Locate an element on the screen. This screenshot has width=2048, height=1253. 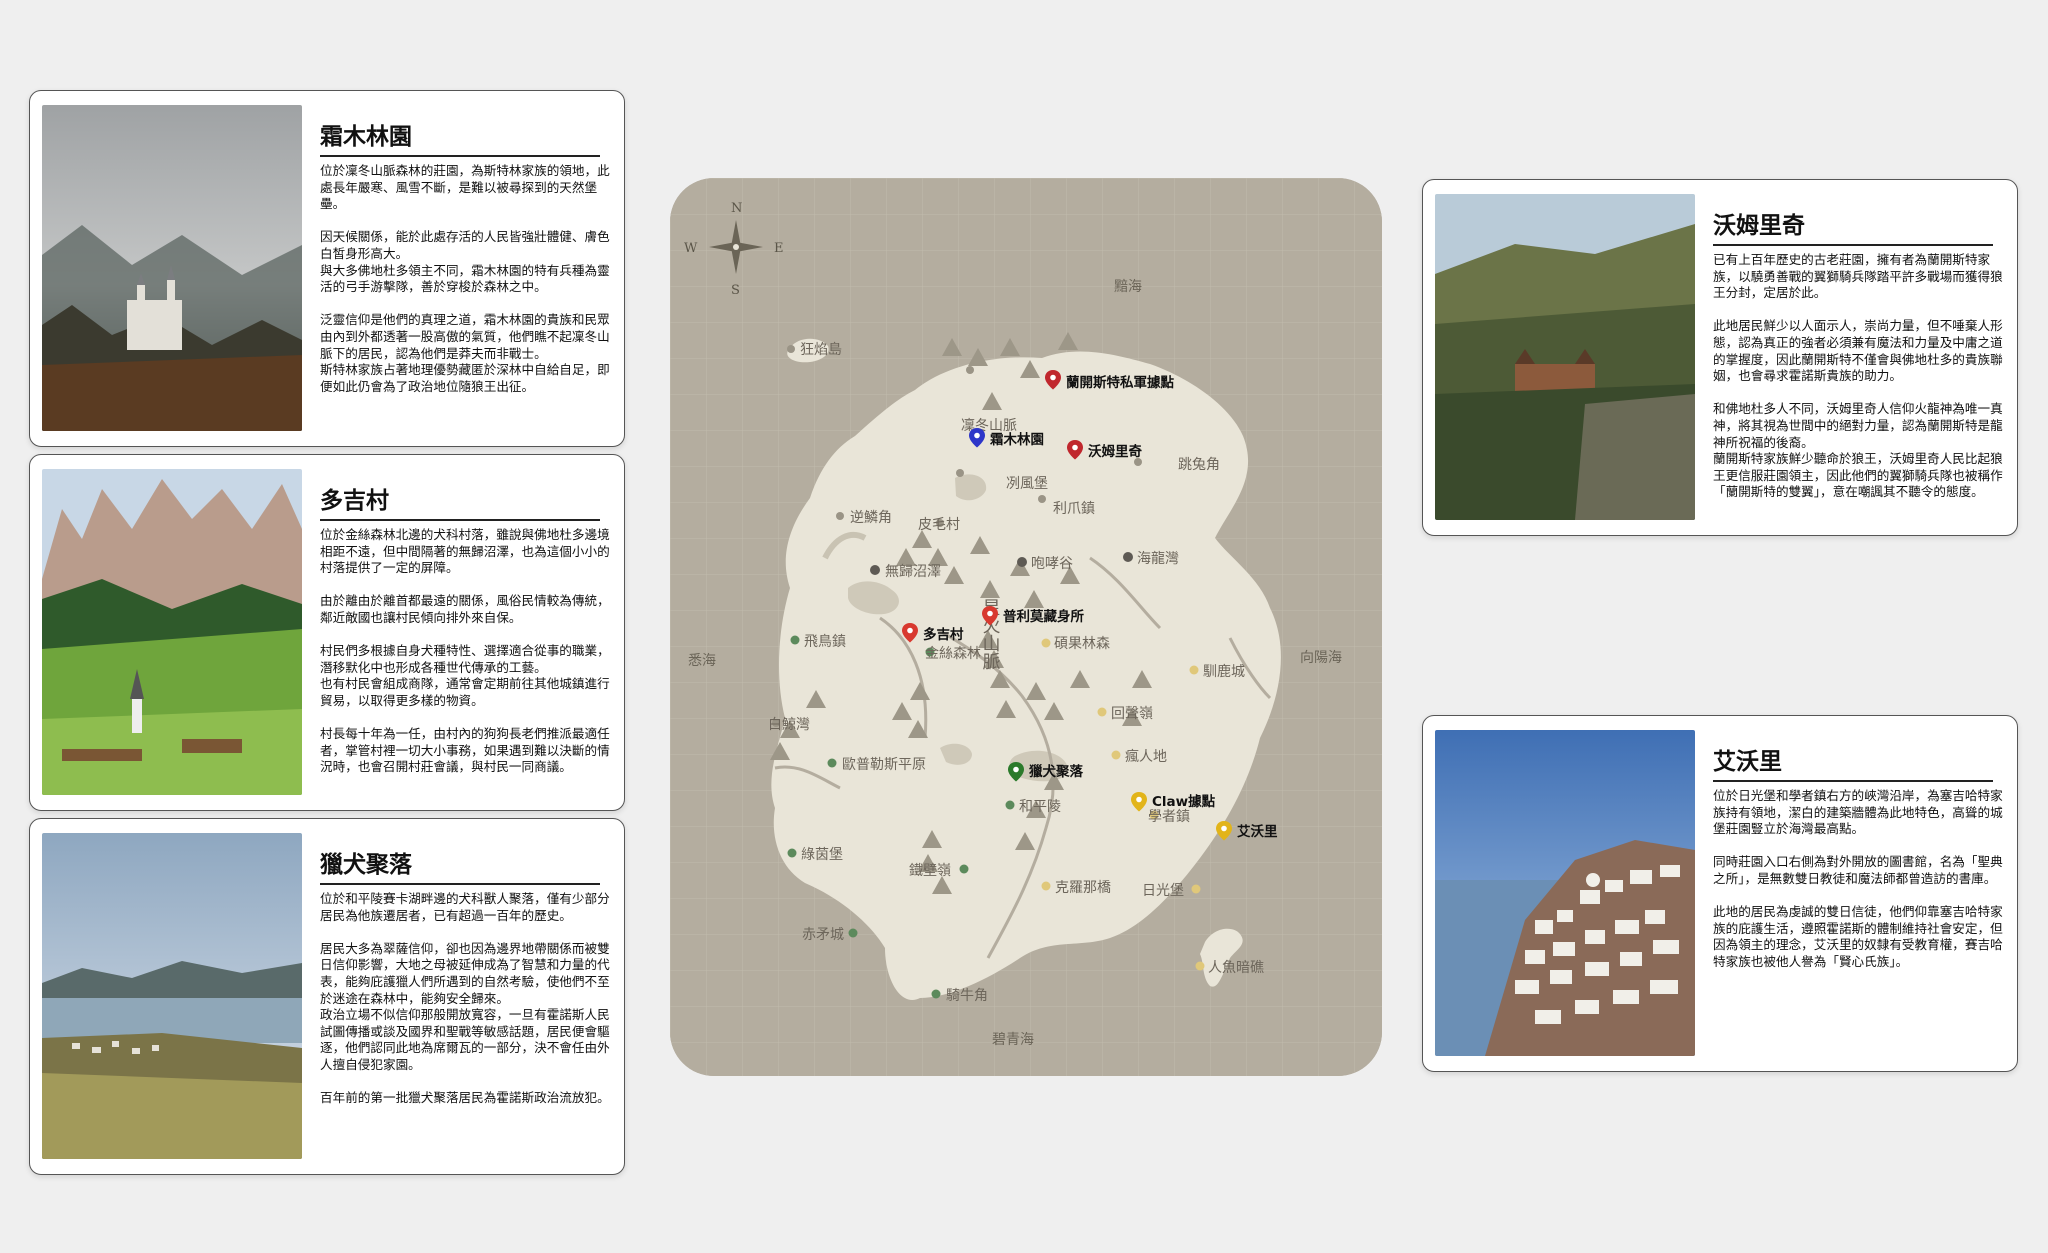
poi-label-frostwood: 霜木林園 is located at coordinates (1016, 439).